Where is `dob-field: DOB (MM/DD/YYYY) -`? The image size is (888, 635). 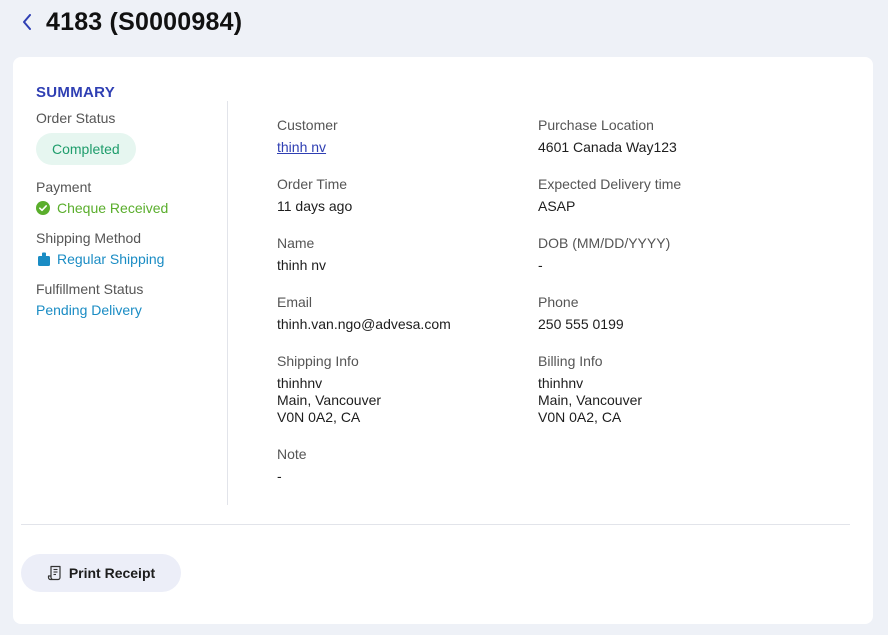 dob-field: DOB (MM/DD/YYYY) - is located at coordinates (658, 254).